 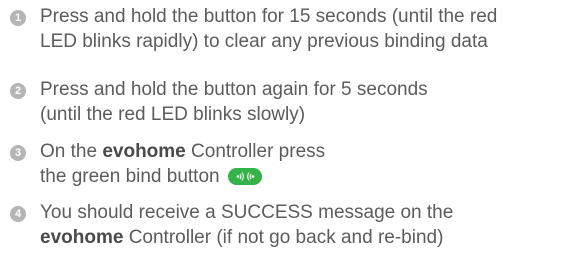 I want to click on step-text-line: On the evohome Controller press, so click(x=300, y=151).